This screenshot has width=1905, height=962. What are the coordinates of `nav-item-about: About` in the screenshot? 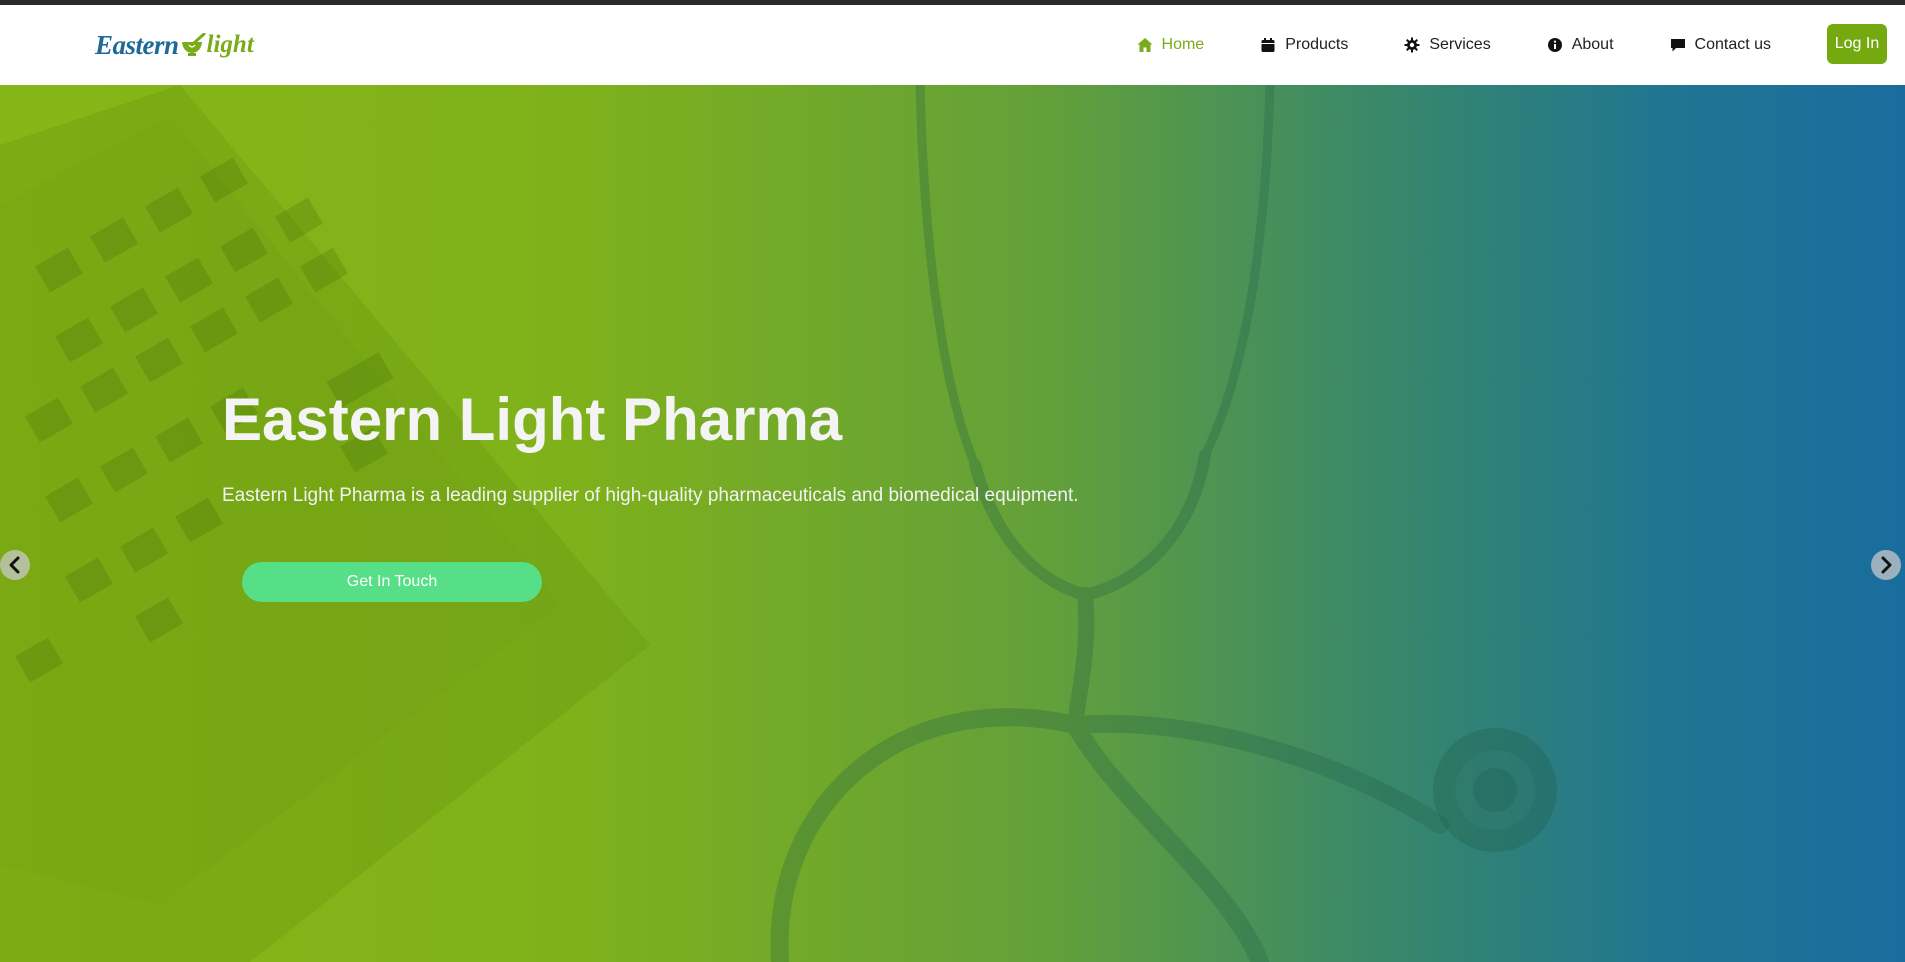 It's located at (1580, 45).